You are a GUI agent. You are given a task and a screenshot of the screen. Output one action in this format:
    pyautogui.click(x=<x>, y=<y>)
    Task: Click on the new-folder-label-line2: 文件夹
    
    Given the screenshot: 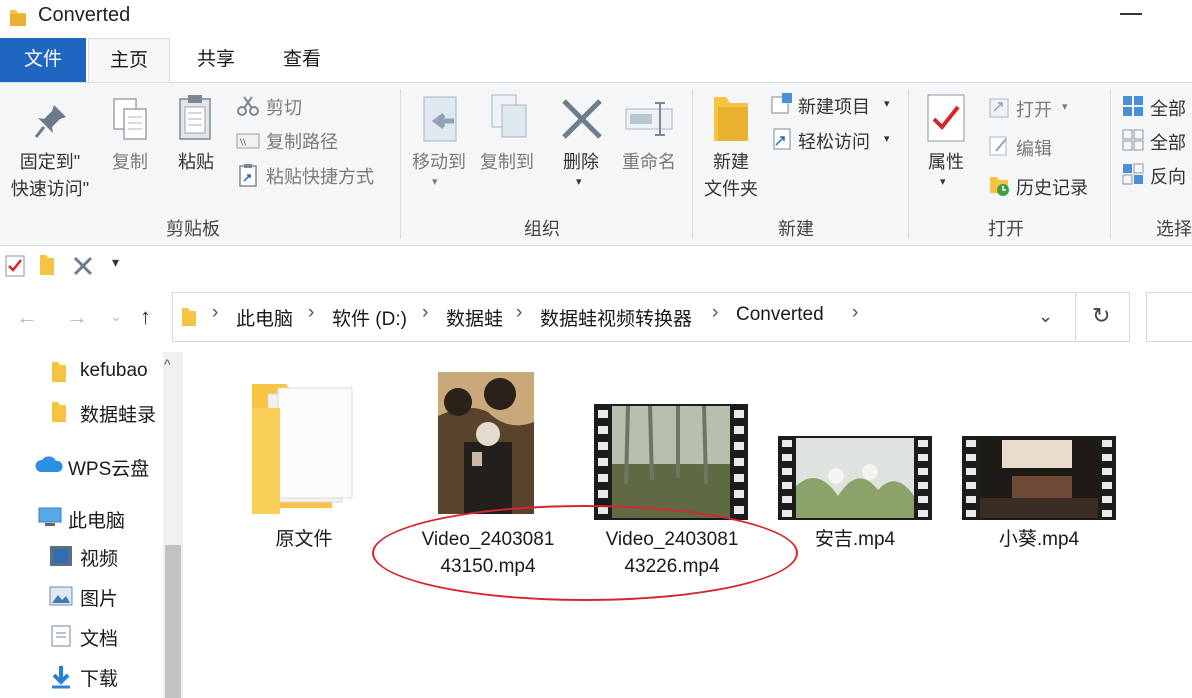 What is the action you would take?
    pyautogui.click(x=731, y=189)
    